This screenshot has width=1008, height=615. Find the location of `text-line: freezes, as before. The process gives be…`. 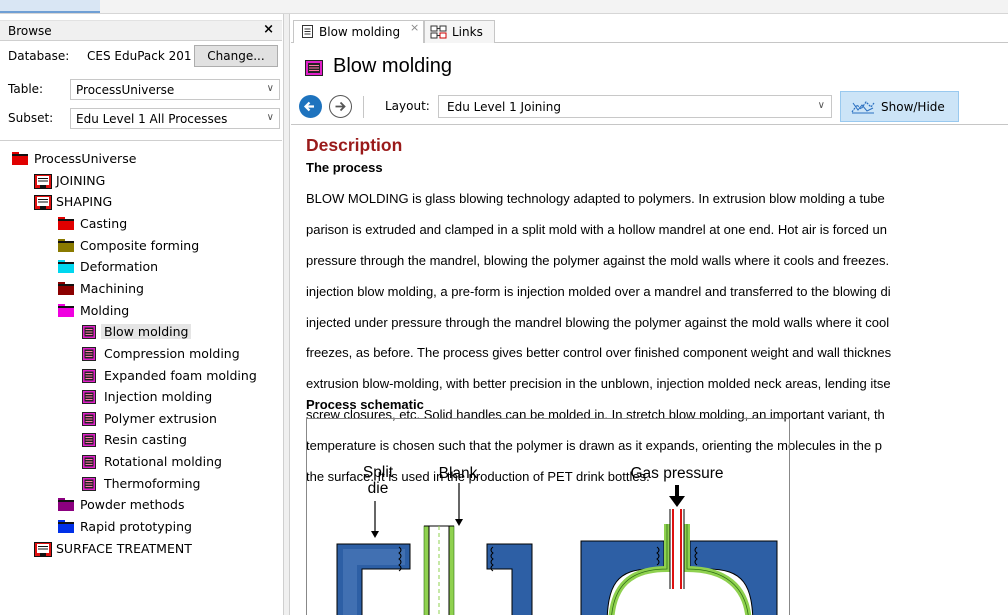

text-line: freezes, as before. The process gives be… is located at coordinates (599, 353).